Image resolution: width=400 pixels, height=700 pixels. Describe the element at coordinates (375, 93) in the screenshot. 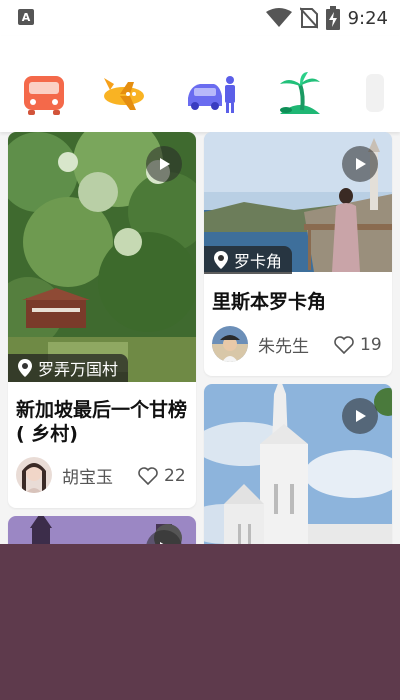

I see `category-more` at that location.